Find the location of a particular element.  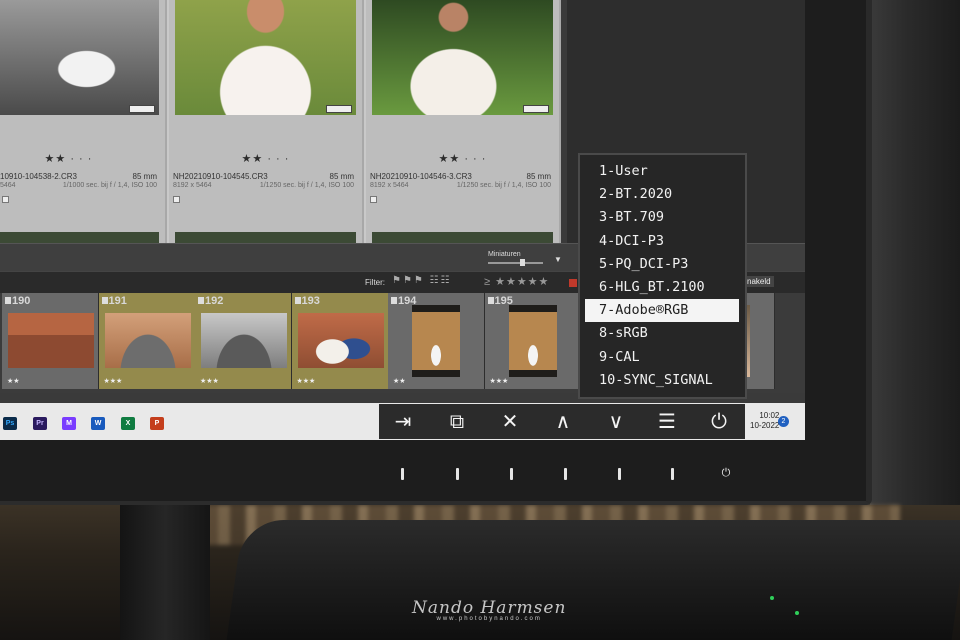

taskbar-clock: 10:02 10-2022 is located at coordinates (764, 421).